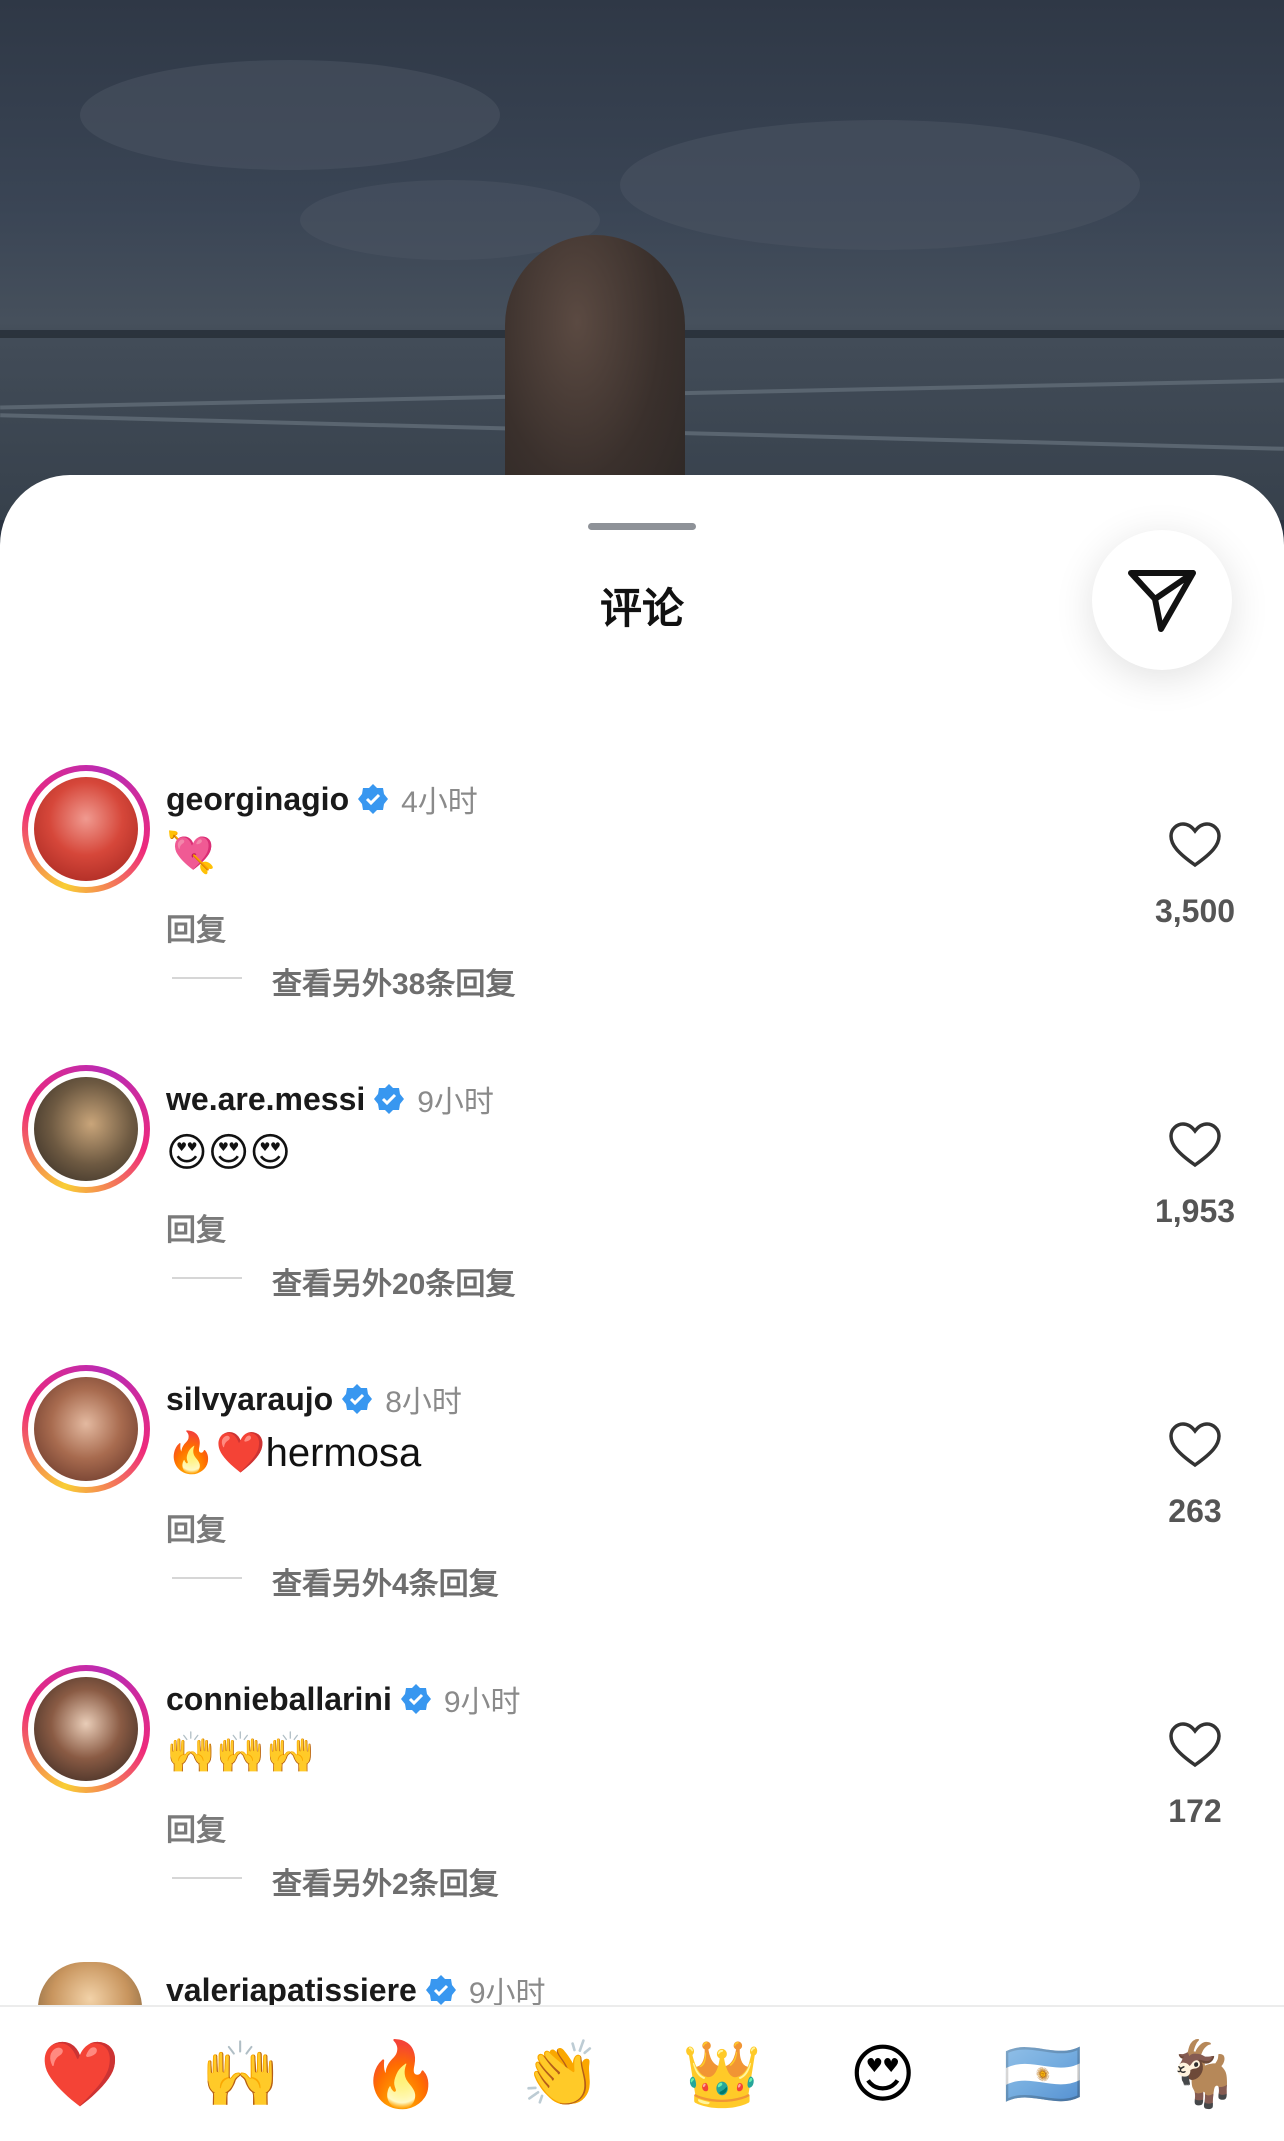  I want to click on emoji-quick-bar: ❤️ 🙌 🔥 👏 👑 😍 🇦🇷 🐐, so click(642, 2073).